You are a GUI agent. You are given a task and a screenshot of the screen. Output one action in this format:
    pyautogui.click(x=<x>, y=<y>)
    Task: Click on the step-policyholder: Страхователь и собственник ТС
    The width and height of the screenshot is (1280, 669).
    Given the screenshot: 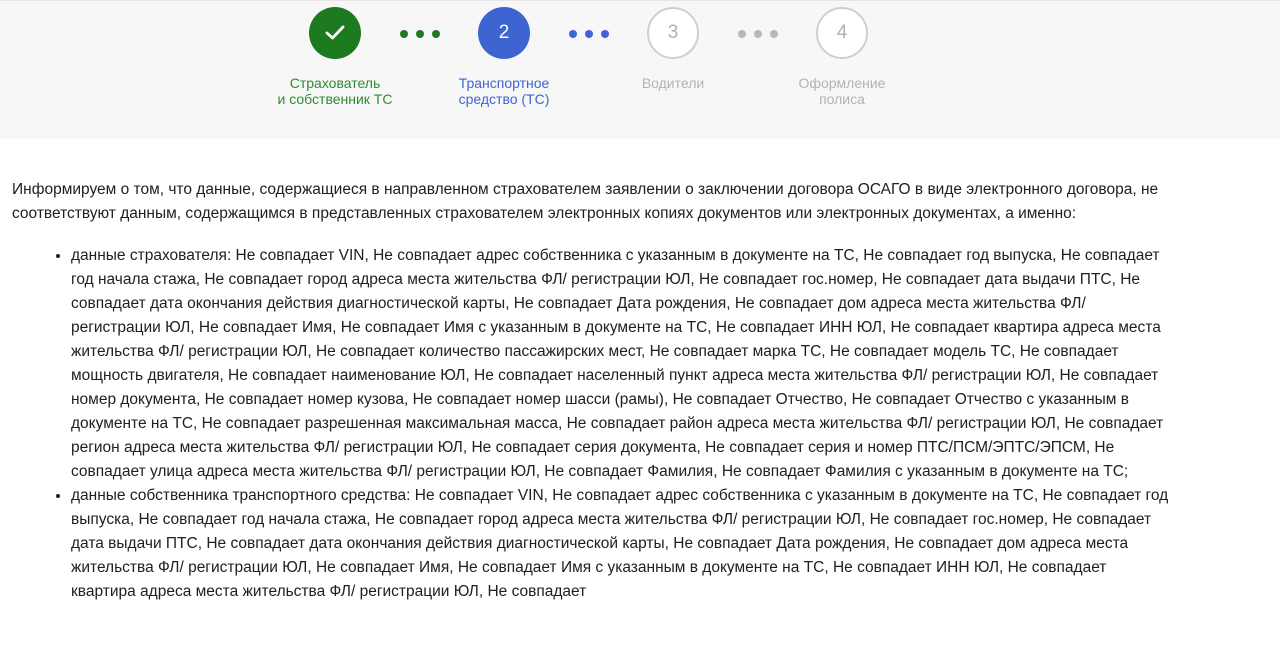 What is the action you would take?
    pyautogui.click(x=335, y=67)
    